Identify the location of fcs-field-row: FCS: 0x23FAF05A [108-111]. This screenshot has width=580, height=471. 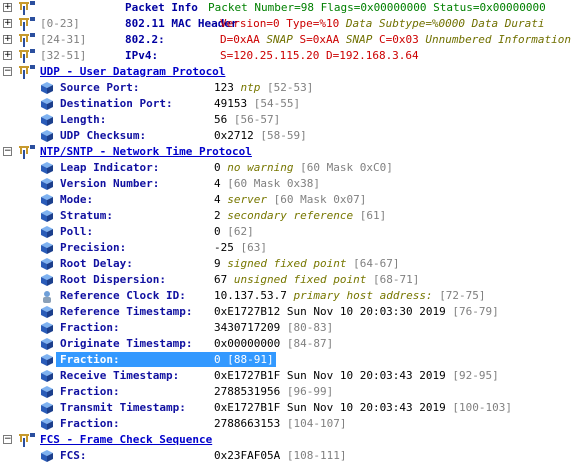
(290, 456).